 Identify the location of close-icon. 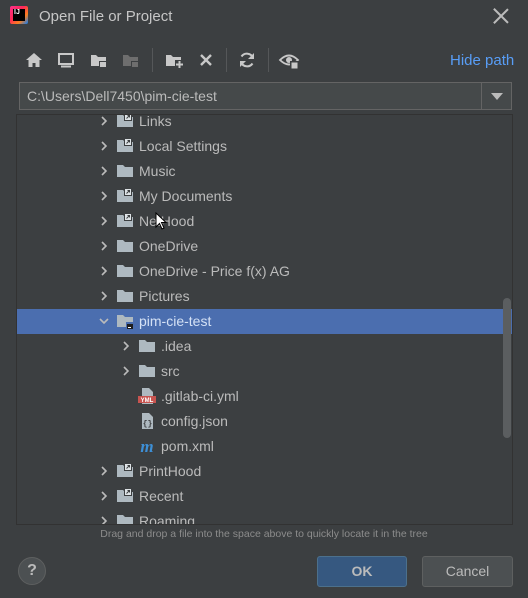
(501, 16).